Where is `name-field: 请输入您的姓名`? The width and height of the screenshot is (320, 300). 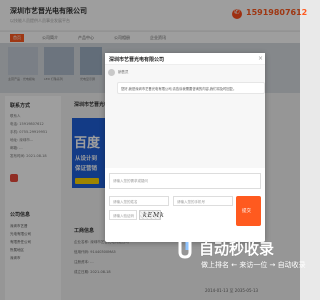 name-field: 请输入您的姓名 is located at coordinates (139, 201).